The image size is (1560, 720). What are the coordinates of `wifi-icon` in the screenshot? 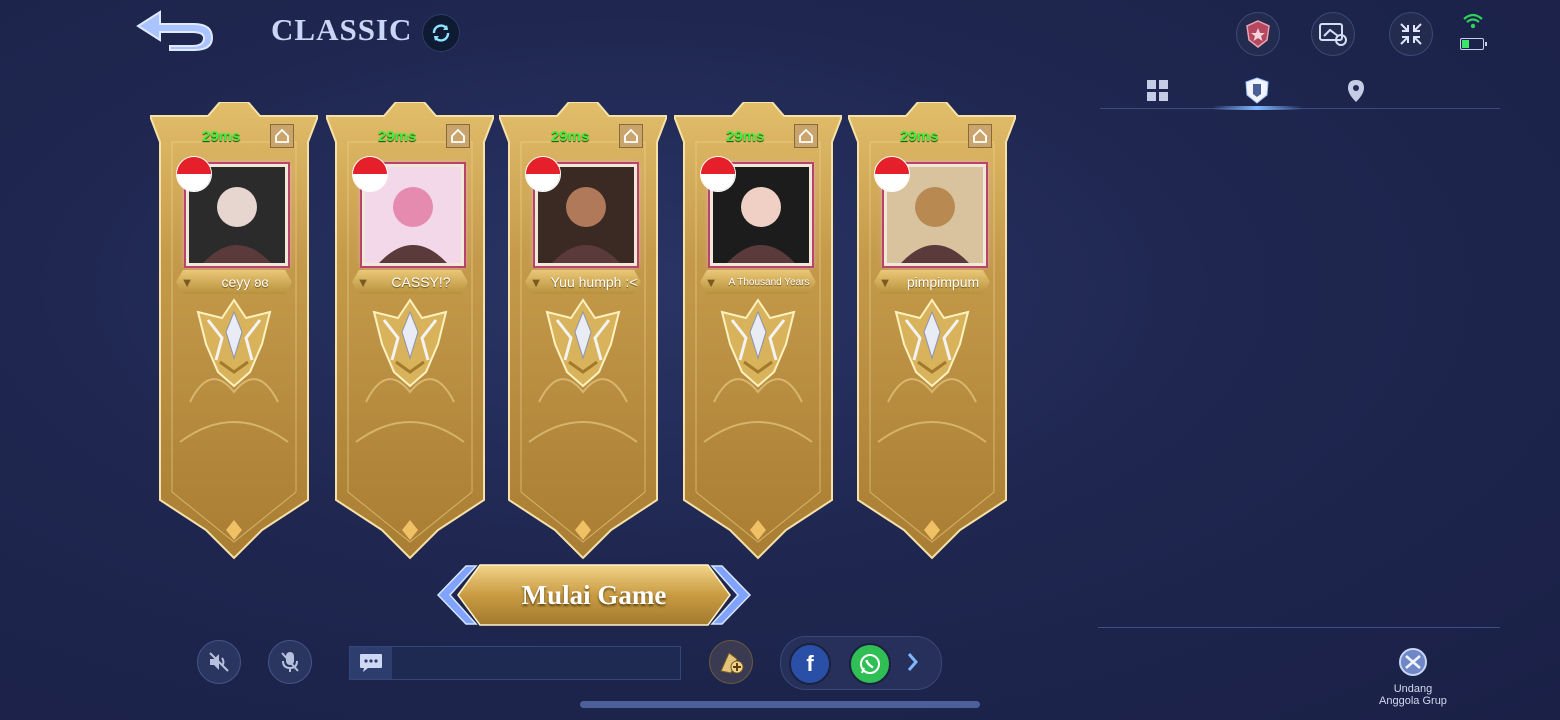 It's located at (1473, 21).